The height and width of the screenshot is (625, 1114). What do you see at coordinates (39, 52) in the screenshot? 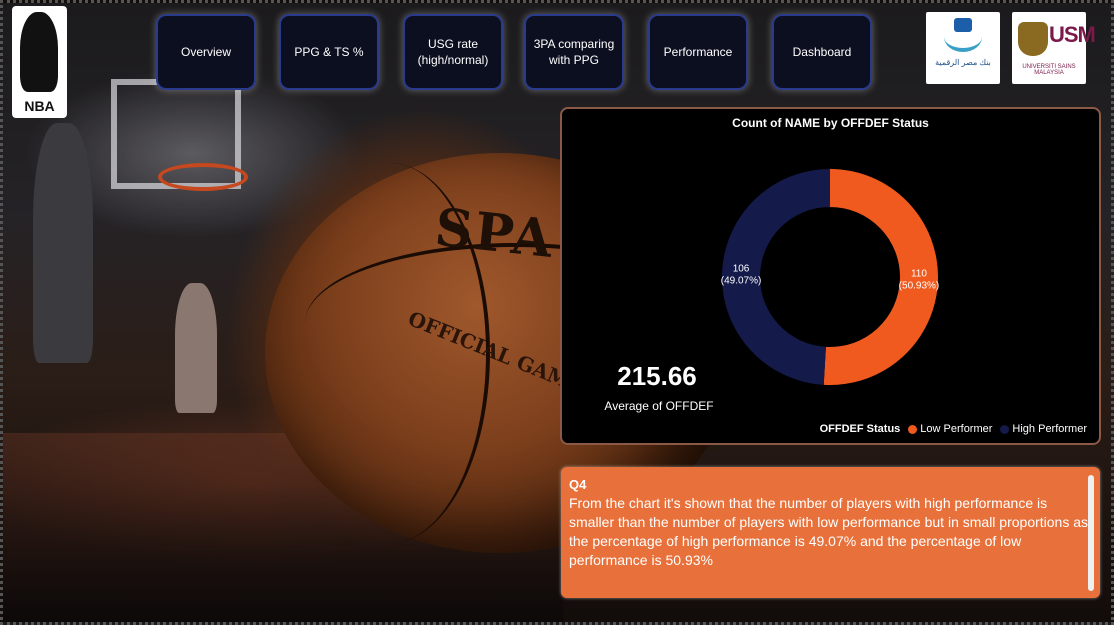
I see `nba-player-silhouette-icon` at bounding box center [39, 52].